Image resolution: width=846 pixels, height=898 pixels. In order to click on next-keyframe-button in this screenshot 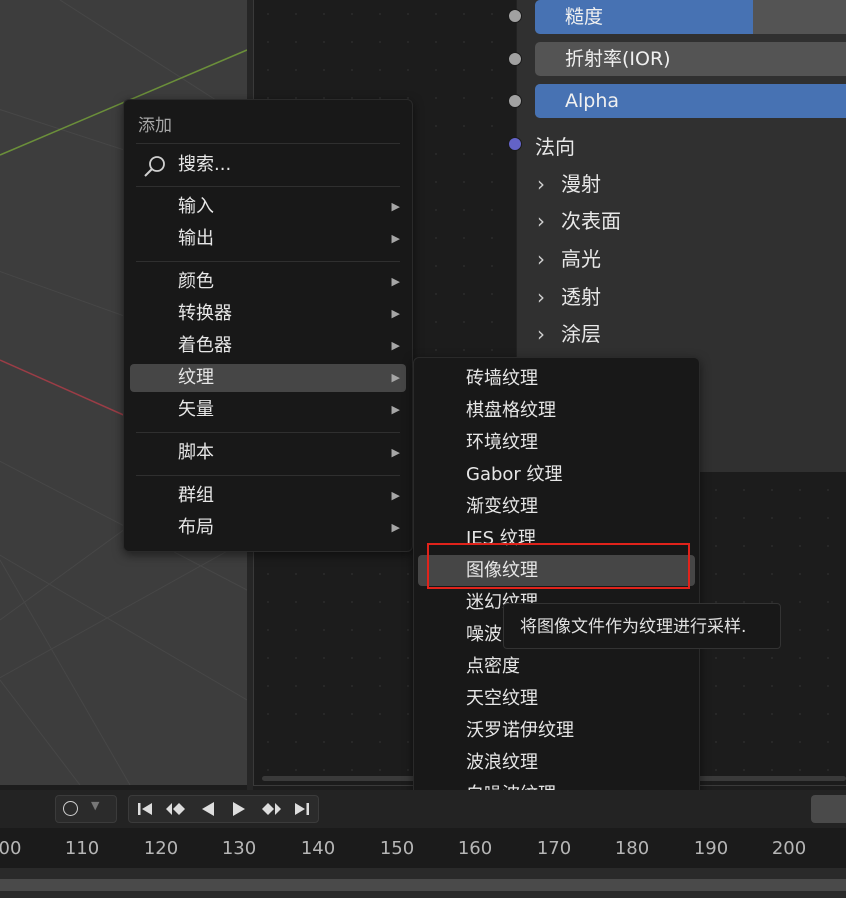, I will do `click(271, 809)`.